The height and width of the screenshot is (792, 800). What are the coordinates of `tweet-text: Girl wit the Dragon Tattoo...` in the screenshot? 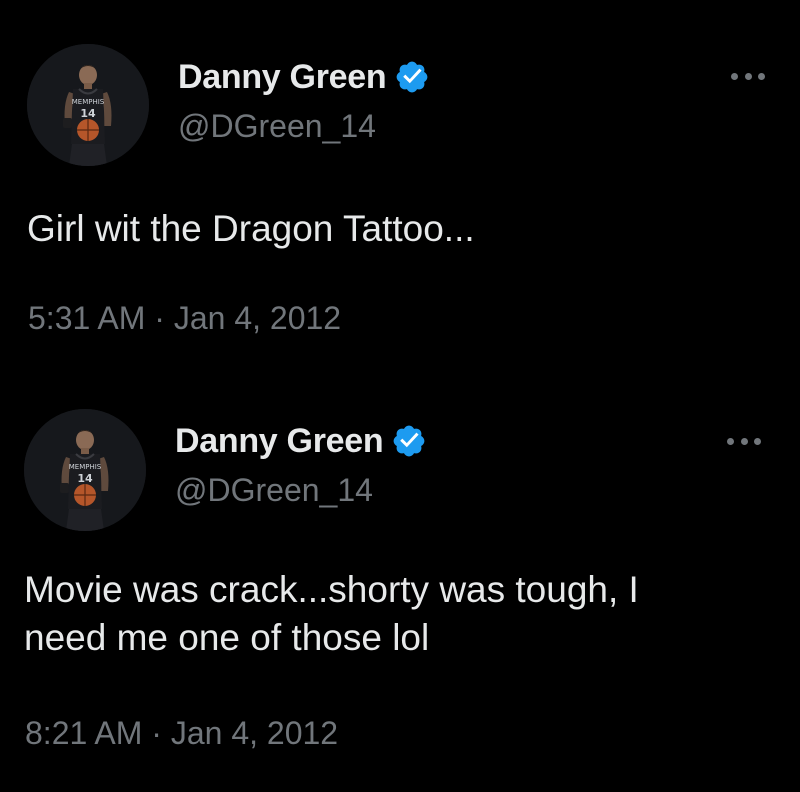 It's located at (251, 228).